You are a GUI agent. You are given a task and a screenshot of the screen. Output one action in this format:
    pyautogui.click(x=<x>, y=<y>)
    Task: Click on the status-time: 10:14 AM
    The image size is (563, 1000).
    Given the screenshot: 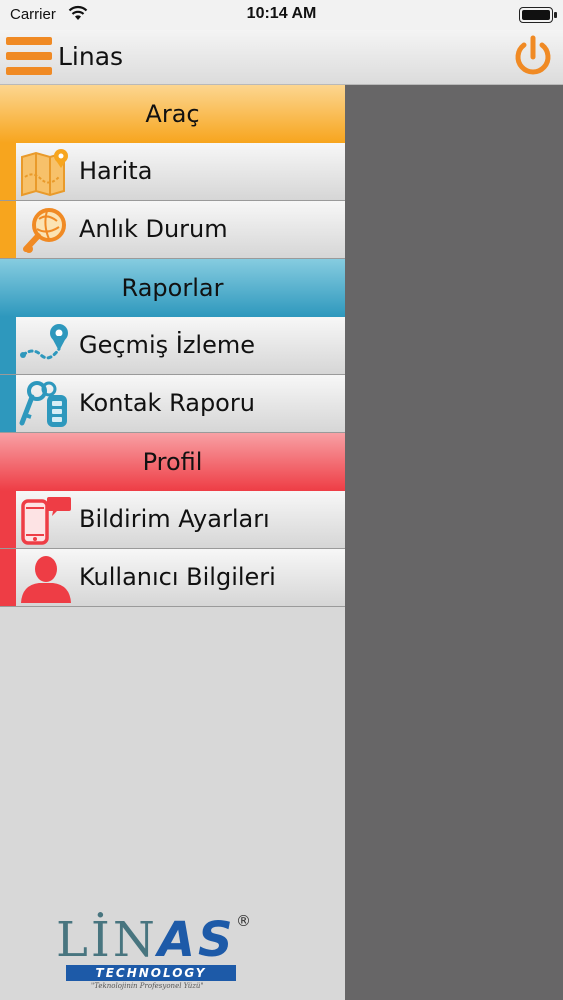 What is the action you would take?
    pyautogui.click(x=281, y=13)
    